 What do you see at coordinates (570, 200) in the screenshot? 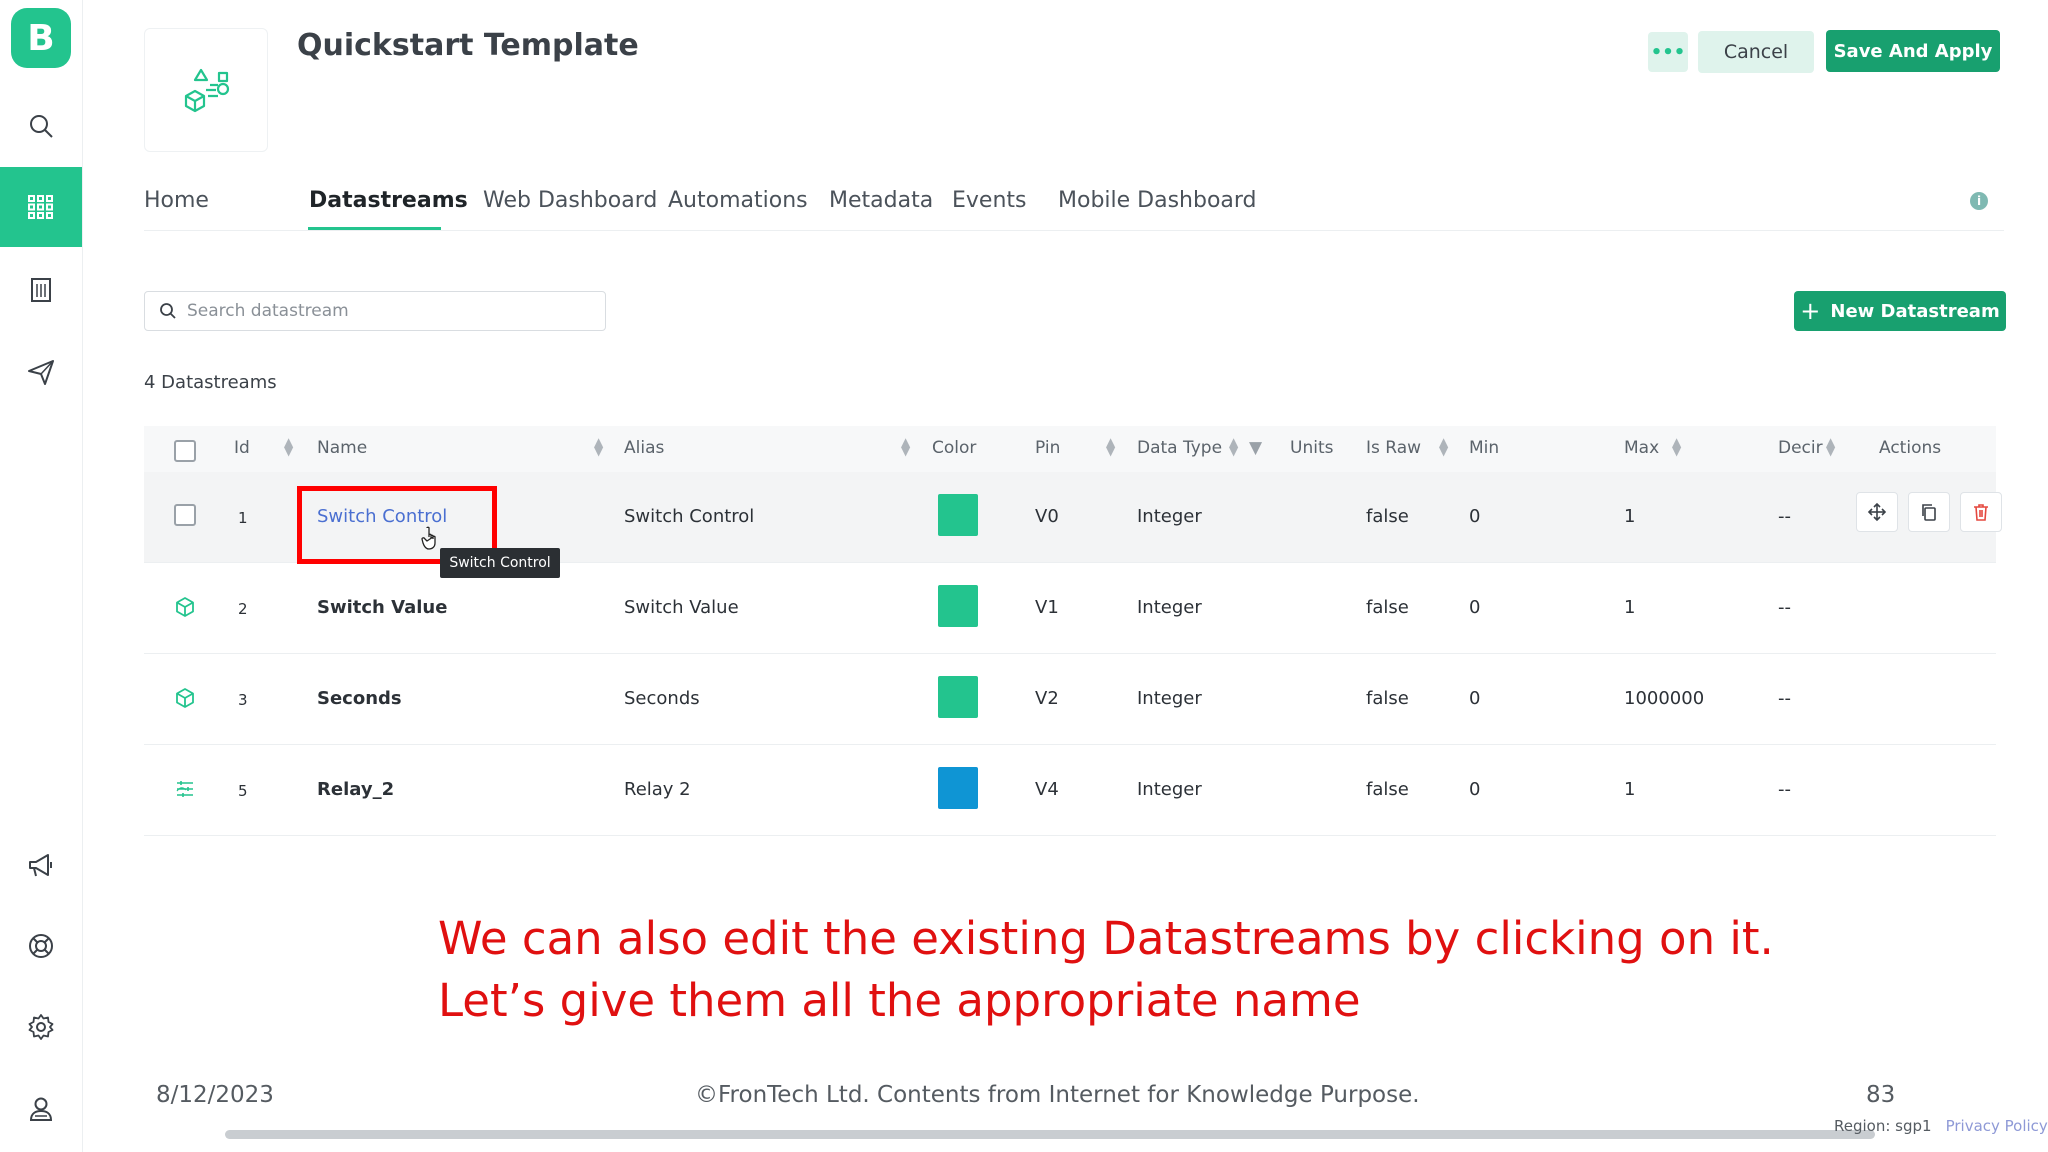
I see `tab-web-dashboard: Web Dashboard` at bounding box center [570, 200].